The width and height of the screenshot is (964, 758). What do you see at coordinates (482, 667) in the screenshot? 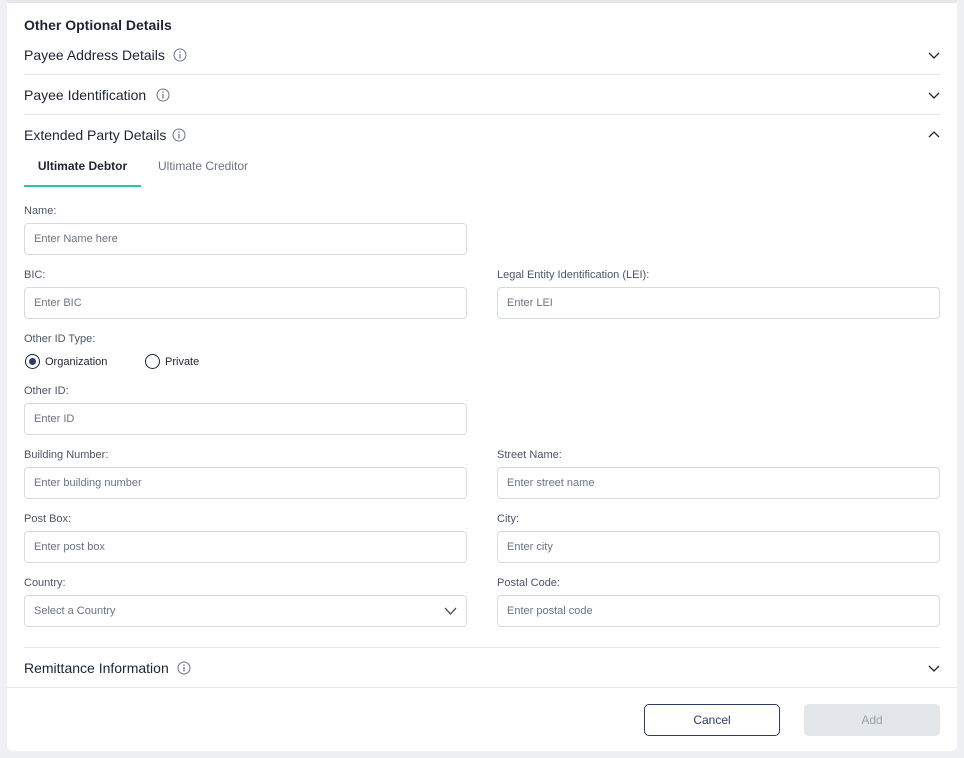
I see `accordion-remittance: Remittance Information` at bounding box center [482, 667].